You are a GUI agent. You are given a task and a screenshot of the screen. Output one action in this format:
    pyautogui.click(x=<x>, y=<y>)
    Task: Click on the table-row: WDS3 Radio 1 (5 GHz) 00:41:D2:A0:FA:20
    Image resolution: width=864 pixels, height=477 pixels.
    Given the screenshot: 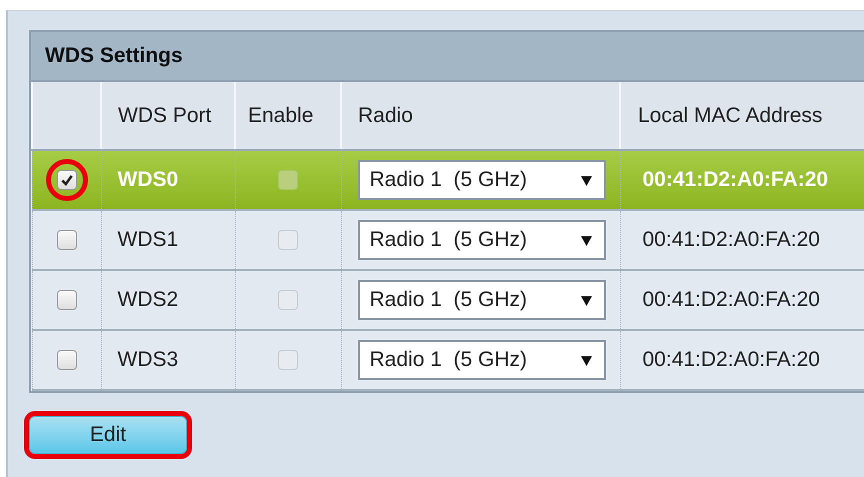 What is the action you would take?
    pyautogui.click(x=448, y=360)
    